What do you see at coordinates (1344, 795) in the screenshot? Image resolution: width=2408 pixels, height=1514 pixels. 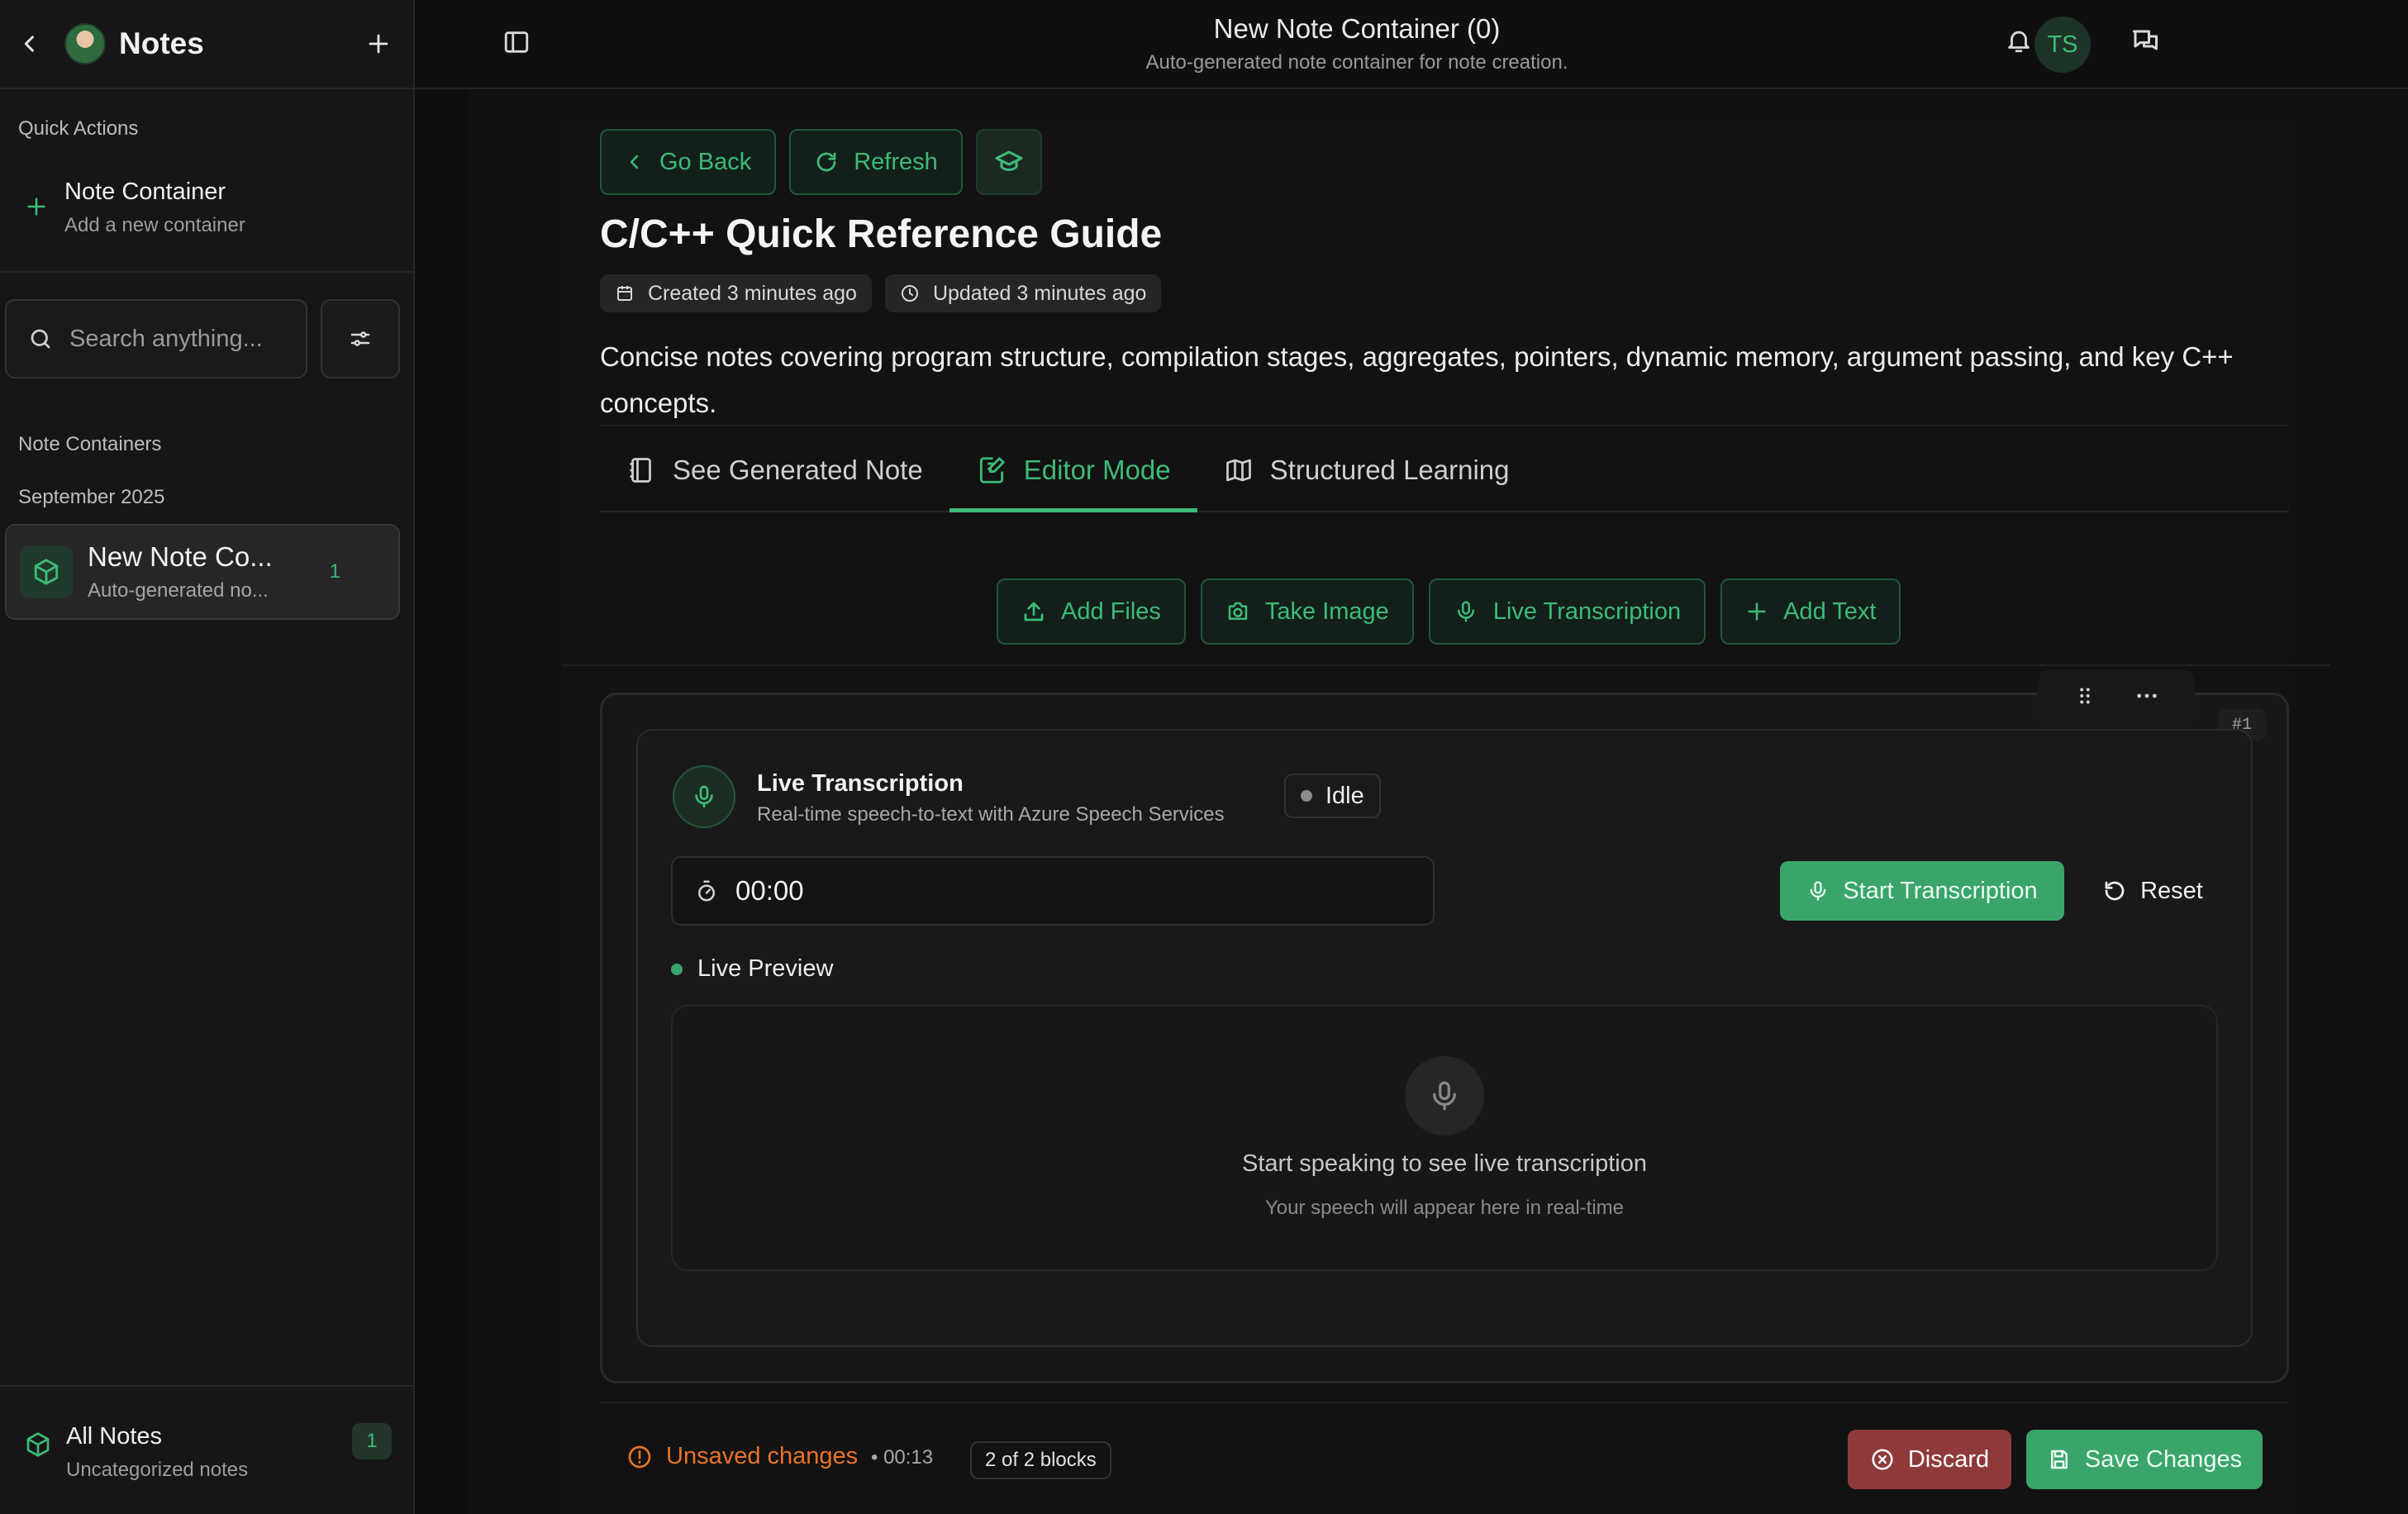 I see `status-label: Idle` at bounding box center [1344, 795].